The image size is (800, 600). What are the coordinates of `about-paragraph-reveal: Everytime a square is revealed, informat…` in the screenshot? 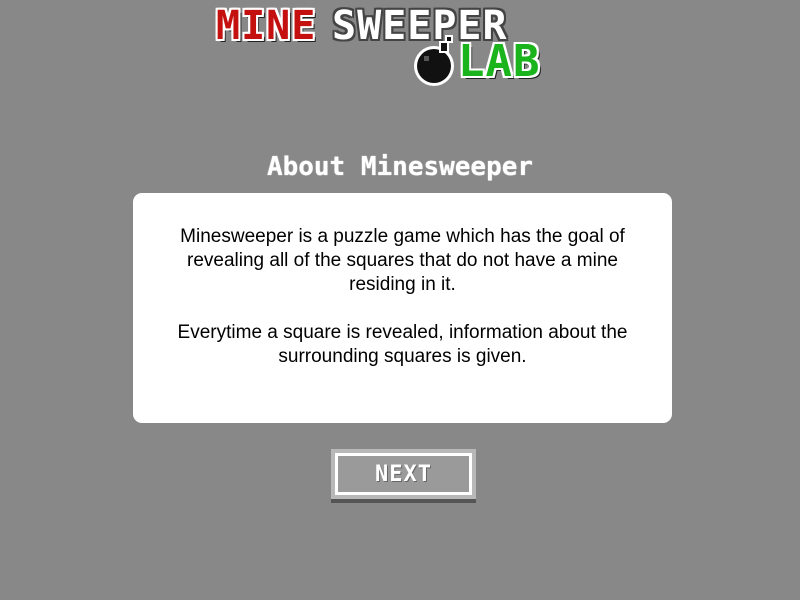 It's located at (402, 344).